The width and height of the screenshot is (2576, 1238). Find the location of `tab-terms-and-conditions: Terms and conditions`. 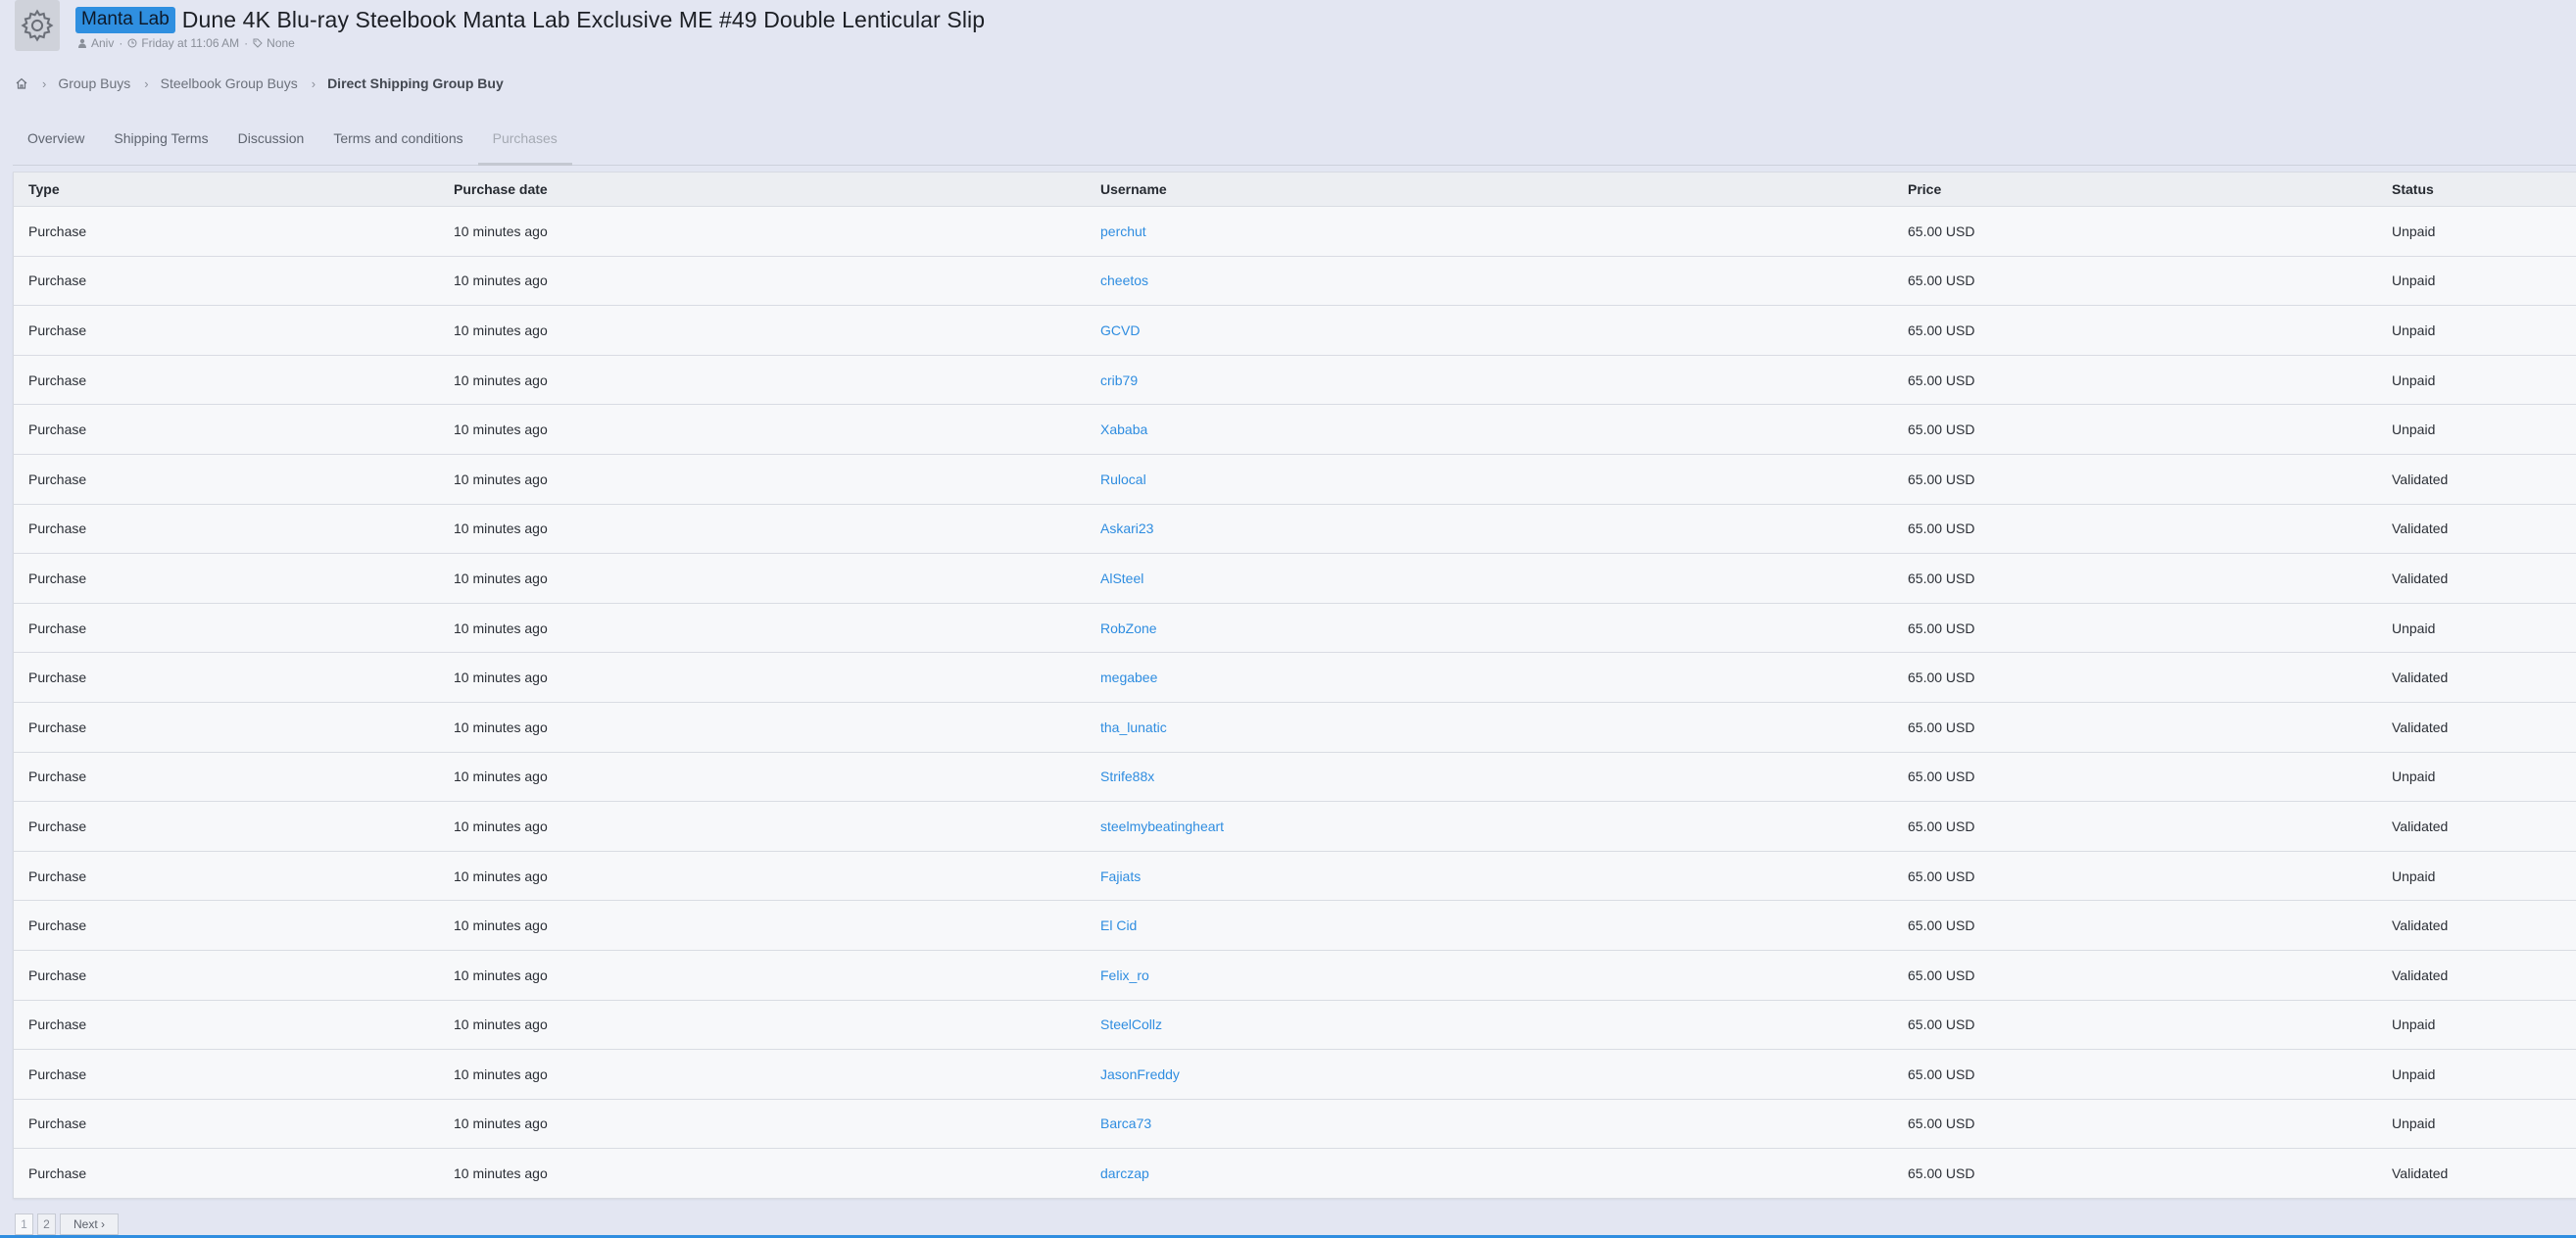

tab-terms-and-conditions: Terms and conditions is located at coordinates (397, 142).